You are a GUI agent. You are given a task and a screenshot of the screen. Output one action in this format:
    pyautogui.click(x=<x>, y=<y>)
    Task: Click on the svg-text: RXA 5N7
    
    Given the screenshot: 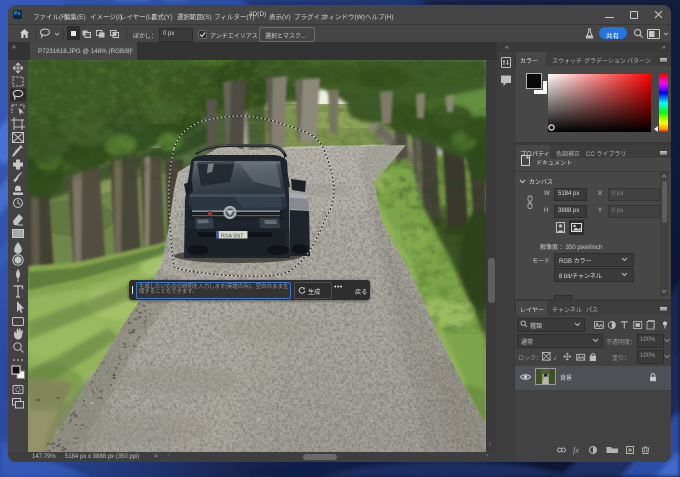 What is the action you would take?
    pyautogui.click(x=232, y=236)
    